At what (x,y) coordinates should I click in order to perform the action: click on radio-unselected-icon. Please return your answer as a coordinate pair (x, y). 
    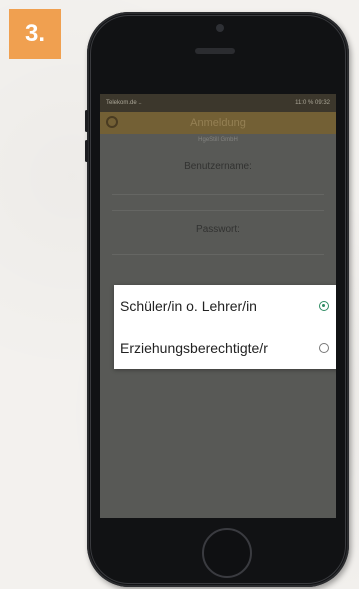
    Looking at the image, I should click on (324, 348).